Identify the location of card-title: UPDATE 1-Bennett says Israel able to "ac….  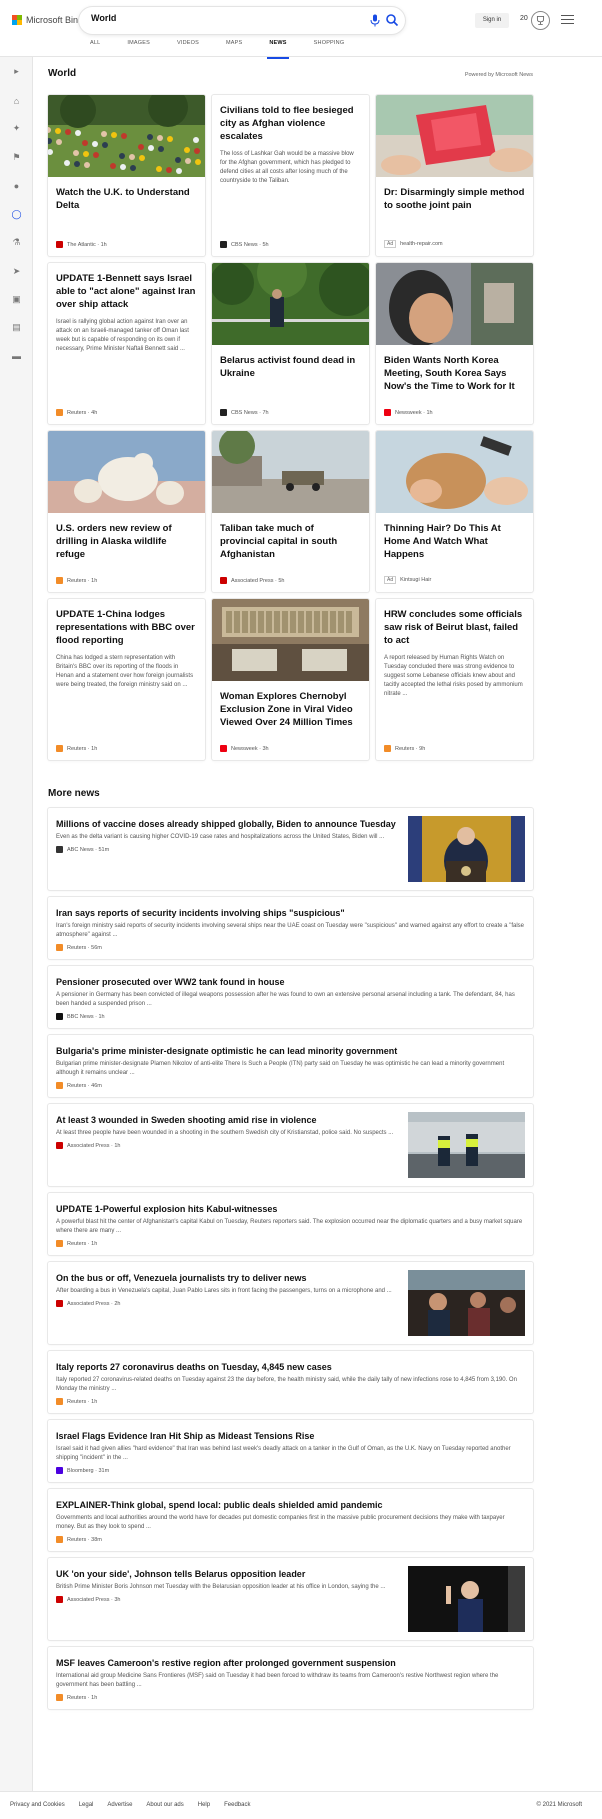
(126, 287).